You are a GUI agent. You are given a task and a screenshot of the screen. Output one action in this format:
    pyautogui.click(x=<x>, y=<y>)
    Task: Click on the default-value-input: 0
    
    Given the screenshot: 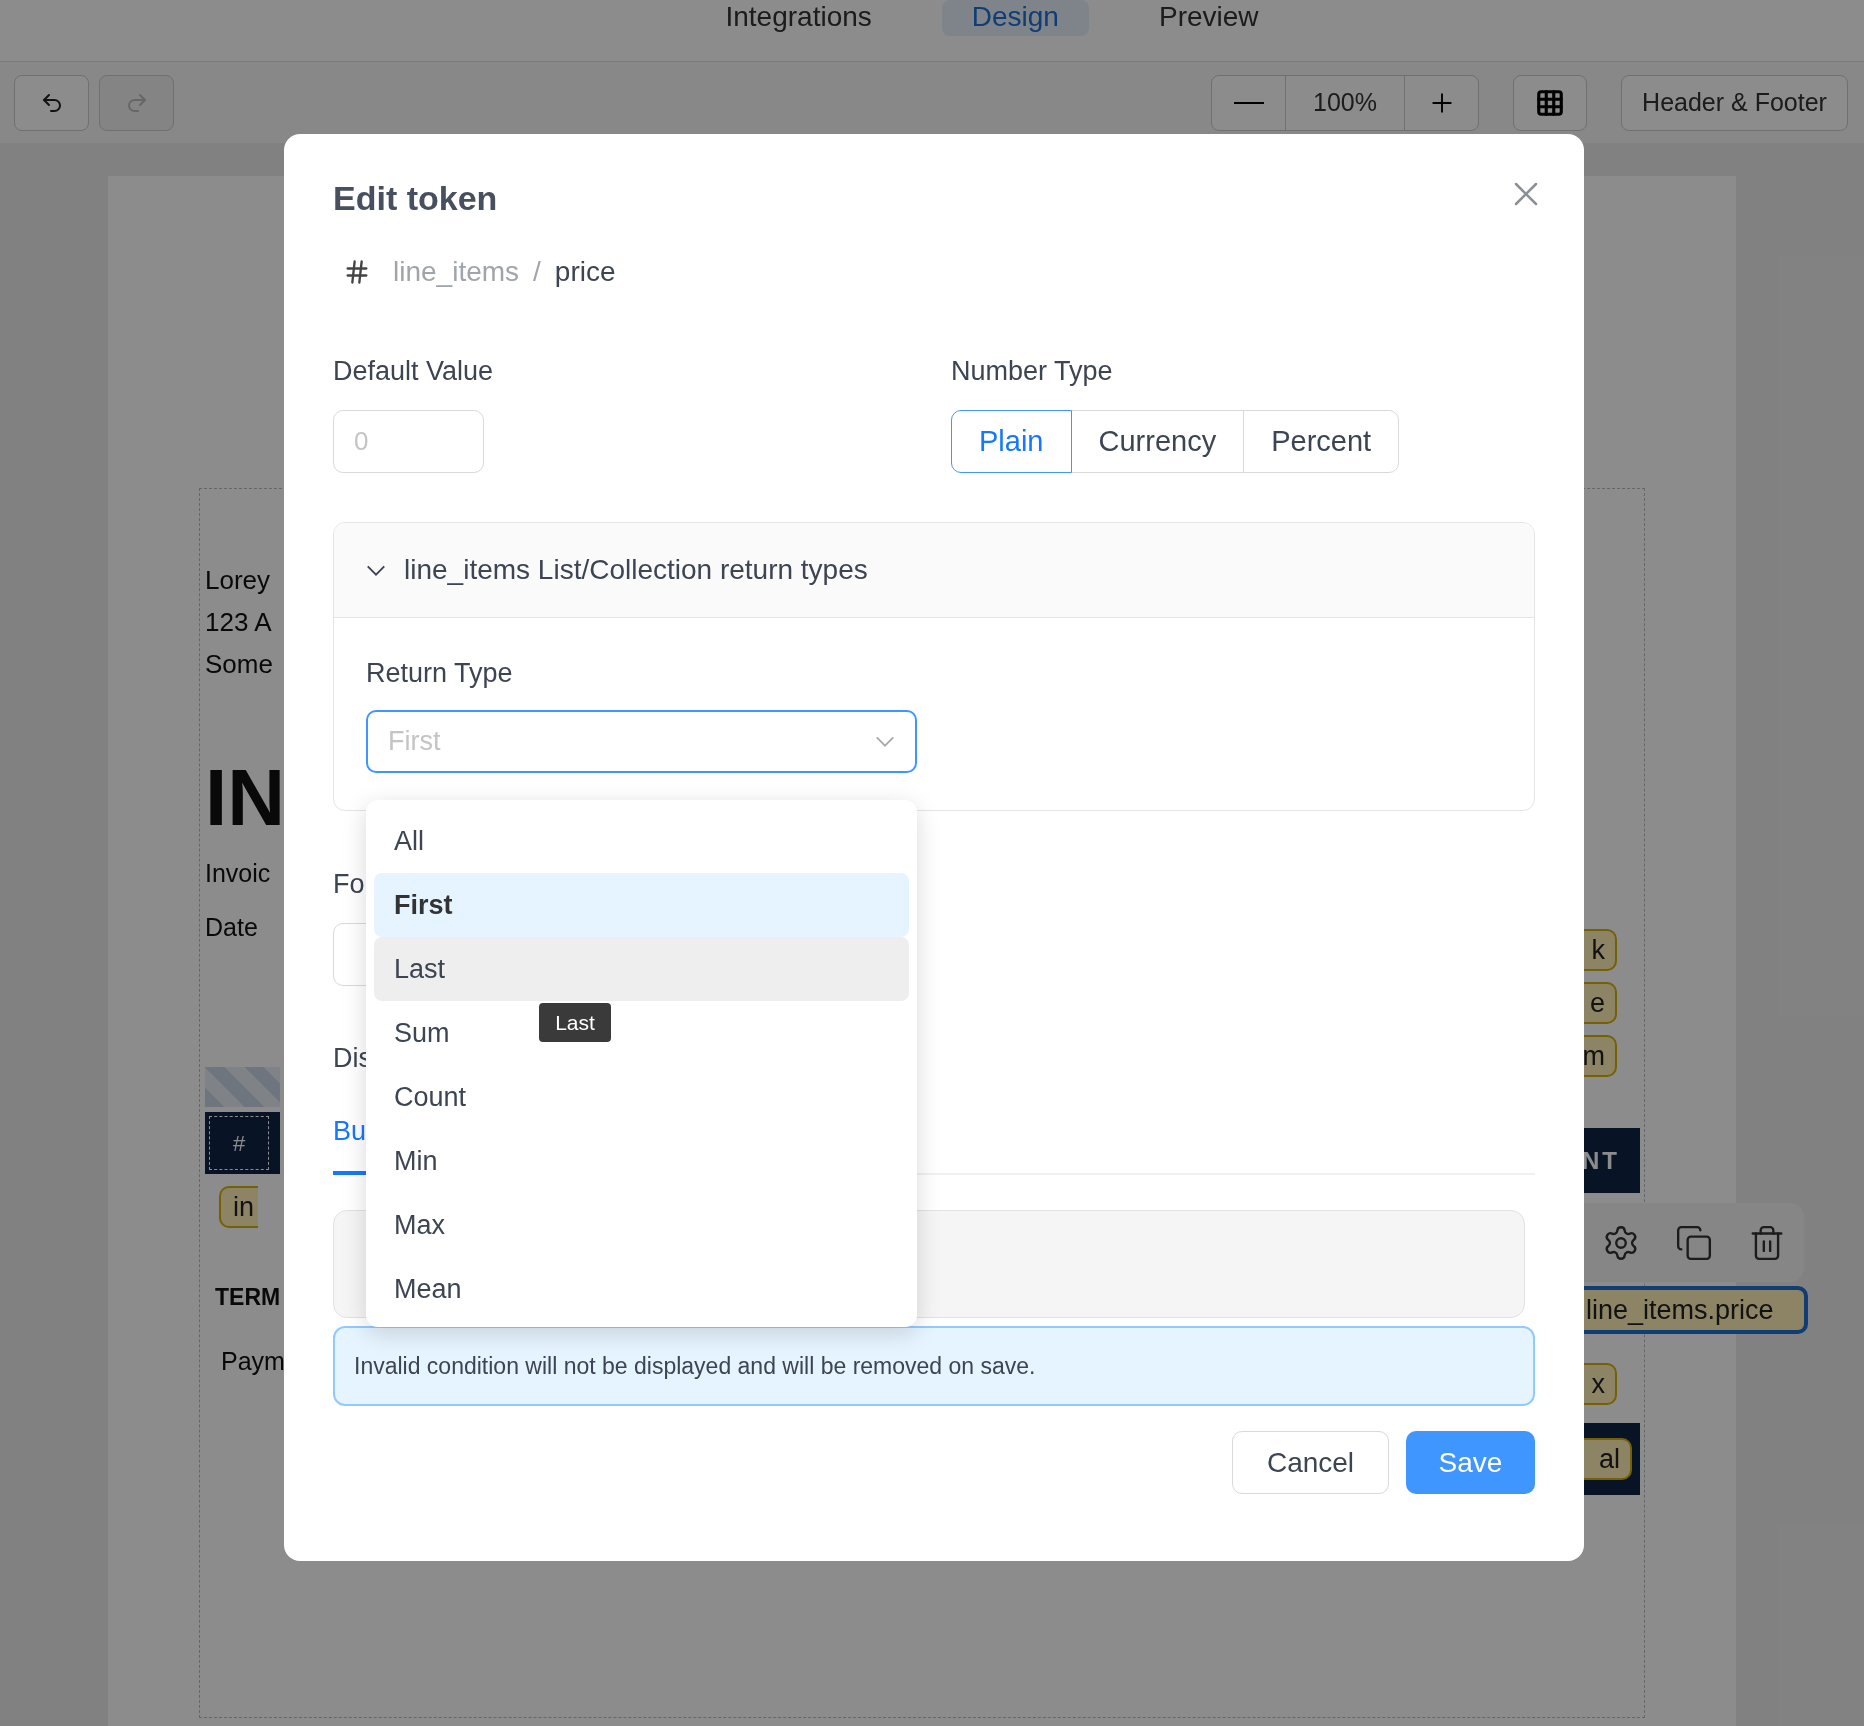 What is the action you would take?
    pyautogui.click(x=408, y=441)
    